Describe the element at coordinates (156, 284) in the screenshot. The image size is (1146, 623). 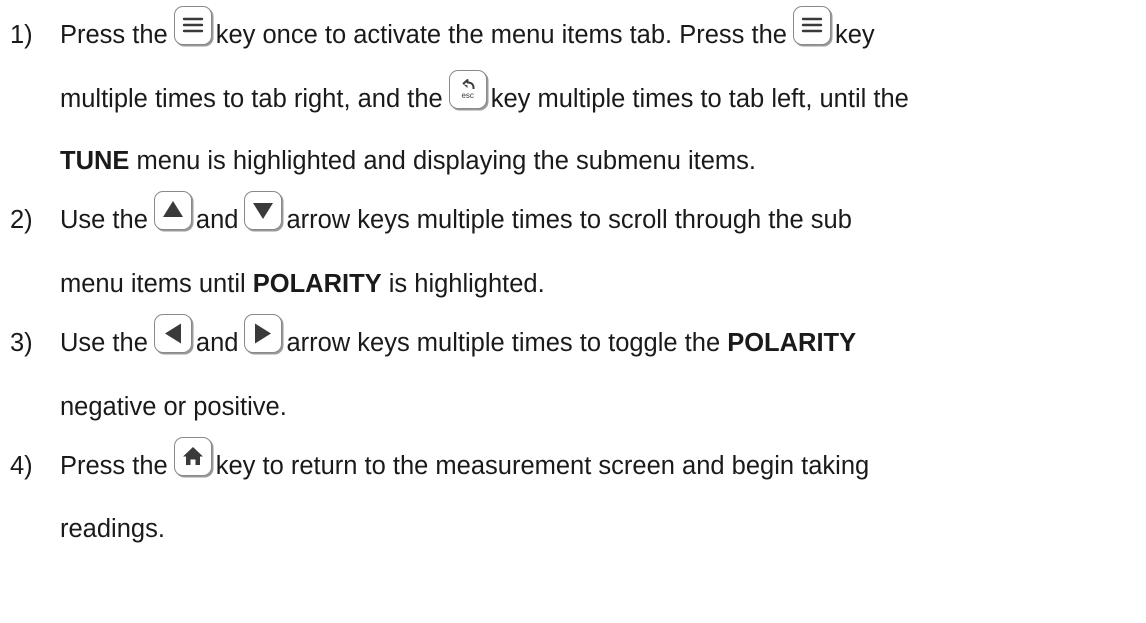
I see `step-text: menu items until` at that location.